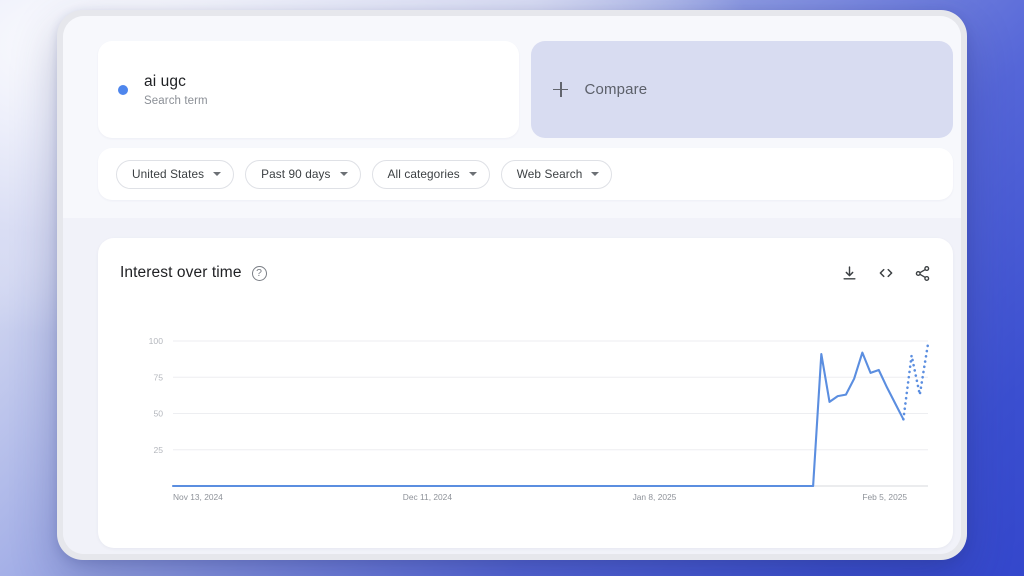 Image resolution: width=1024 pixels, height=576 pixels. I want to click on embed-code-icon, so click(886, 273).